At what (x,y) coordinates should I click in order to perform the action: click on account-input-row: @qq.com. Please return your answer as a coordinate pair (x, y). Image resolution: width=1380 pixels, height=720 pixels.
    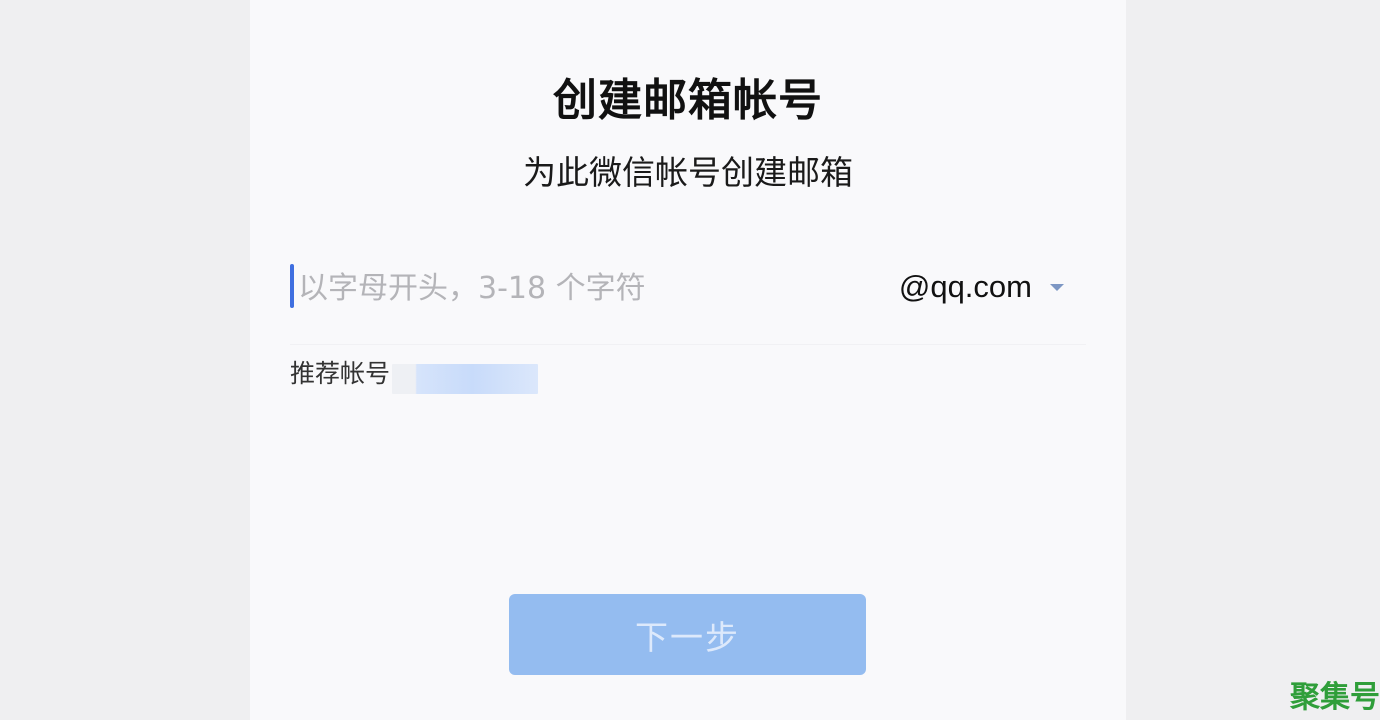
    Looking at the image, I should click on (688, 287).